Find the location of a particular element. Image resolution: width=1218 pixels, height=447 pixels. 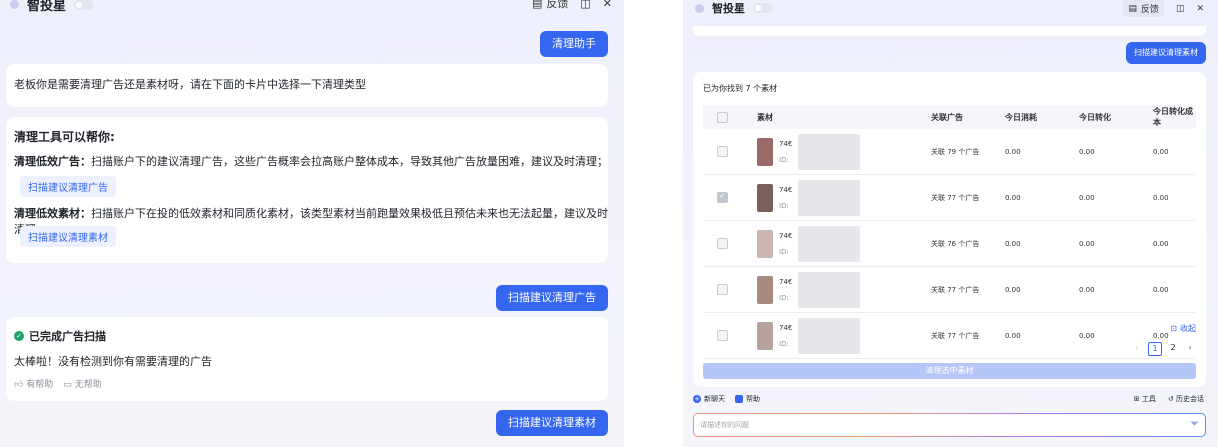

help-button: 帮助 is located at coordinates (747, 399).